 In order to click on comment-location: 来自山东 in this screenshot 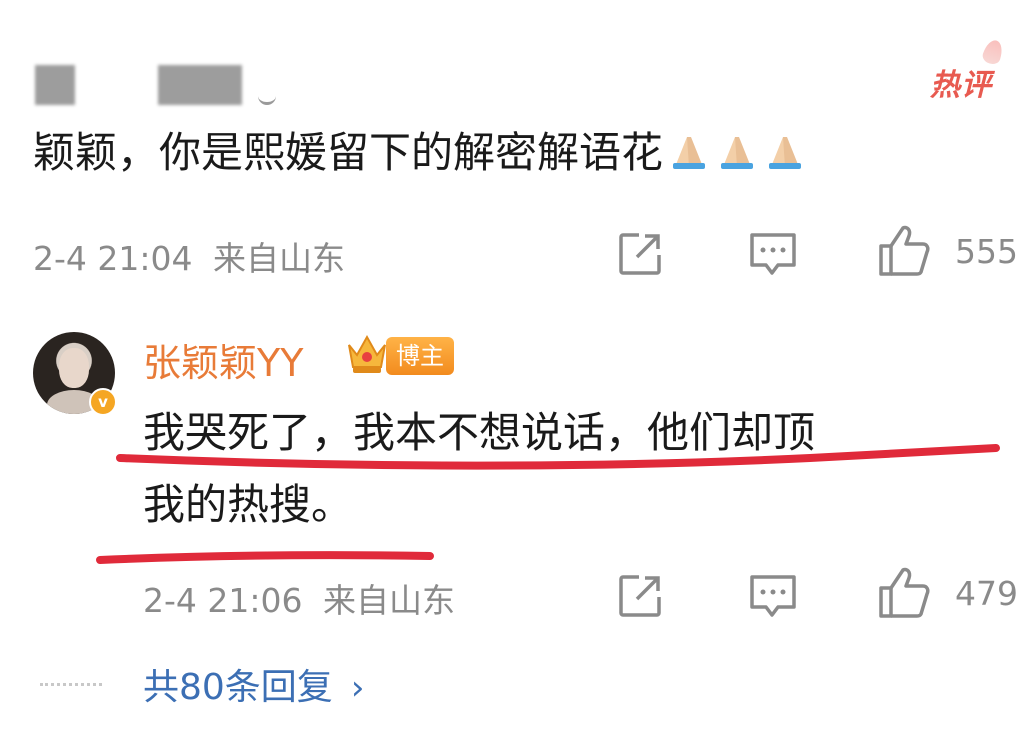, I will do `click(279, 258)`.